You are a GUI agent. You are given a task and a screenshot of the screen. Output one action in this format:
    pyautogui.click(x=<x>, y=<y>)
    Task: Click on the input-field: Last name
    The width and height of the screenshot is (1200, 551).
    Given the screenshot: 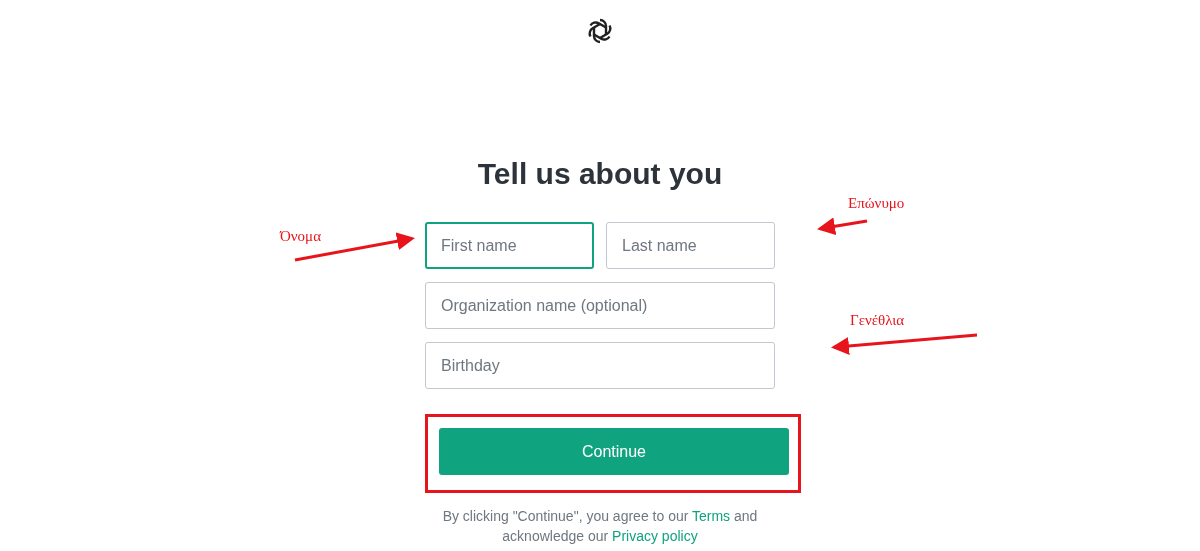 What is the action you would take?
    pyautogui.click(x=690, y=245)
    